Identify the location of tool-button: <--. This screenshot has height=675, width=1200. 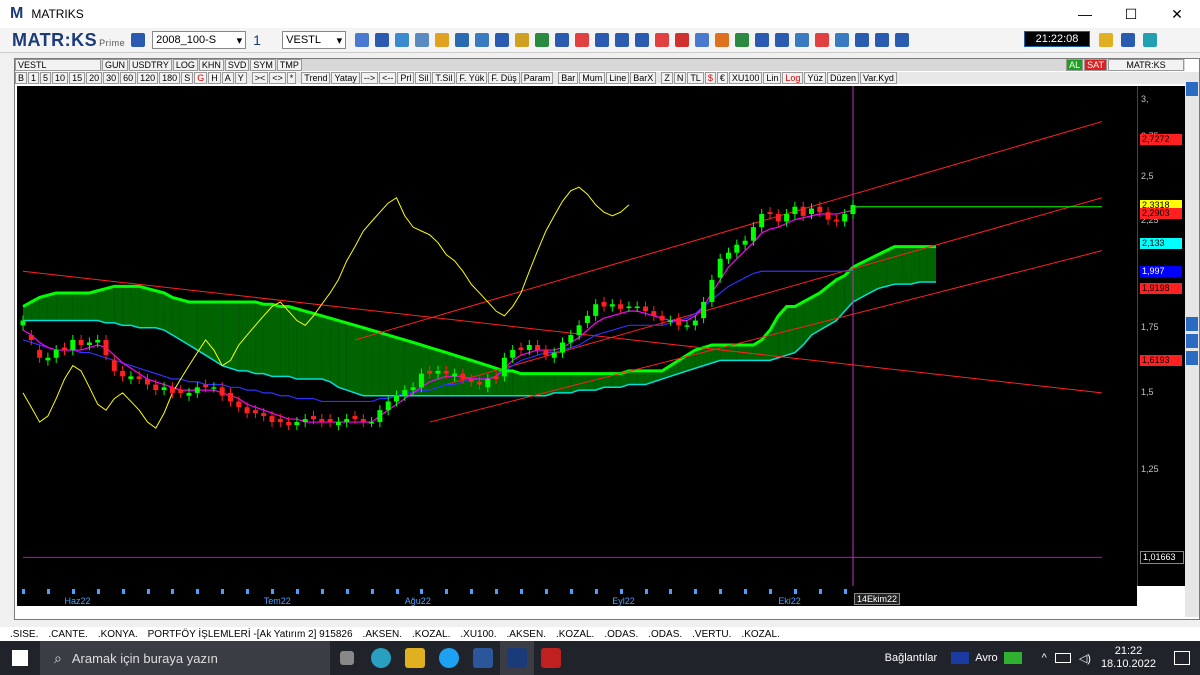
(388, 78).